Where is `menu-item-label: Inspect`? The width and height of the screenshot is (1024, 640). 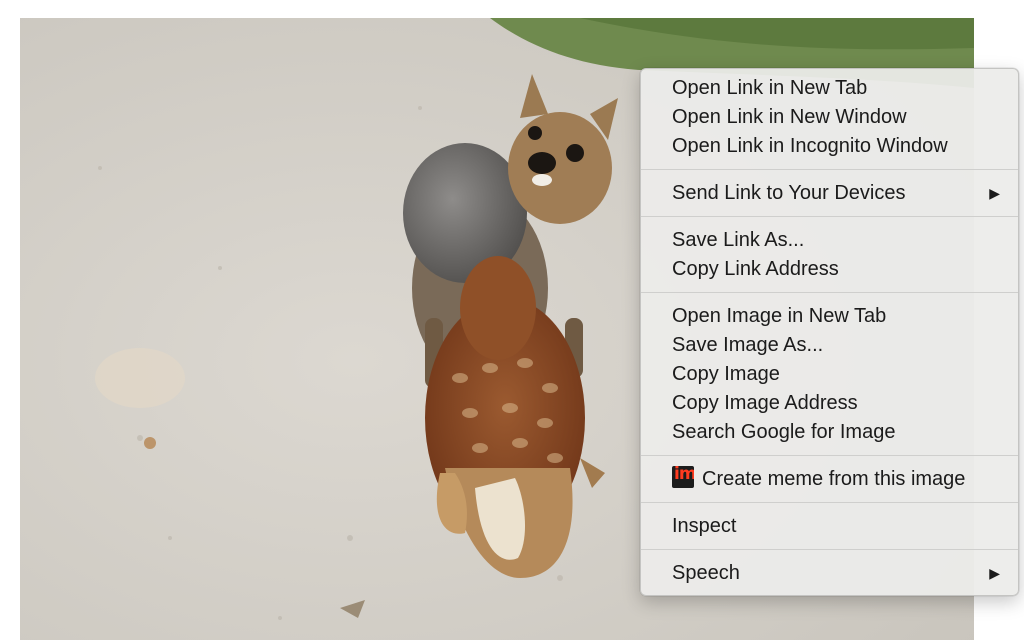
menu-item-label: Inspect is located at coordinates (704, 526).